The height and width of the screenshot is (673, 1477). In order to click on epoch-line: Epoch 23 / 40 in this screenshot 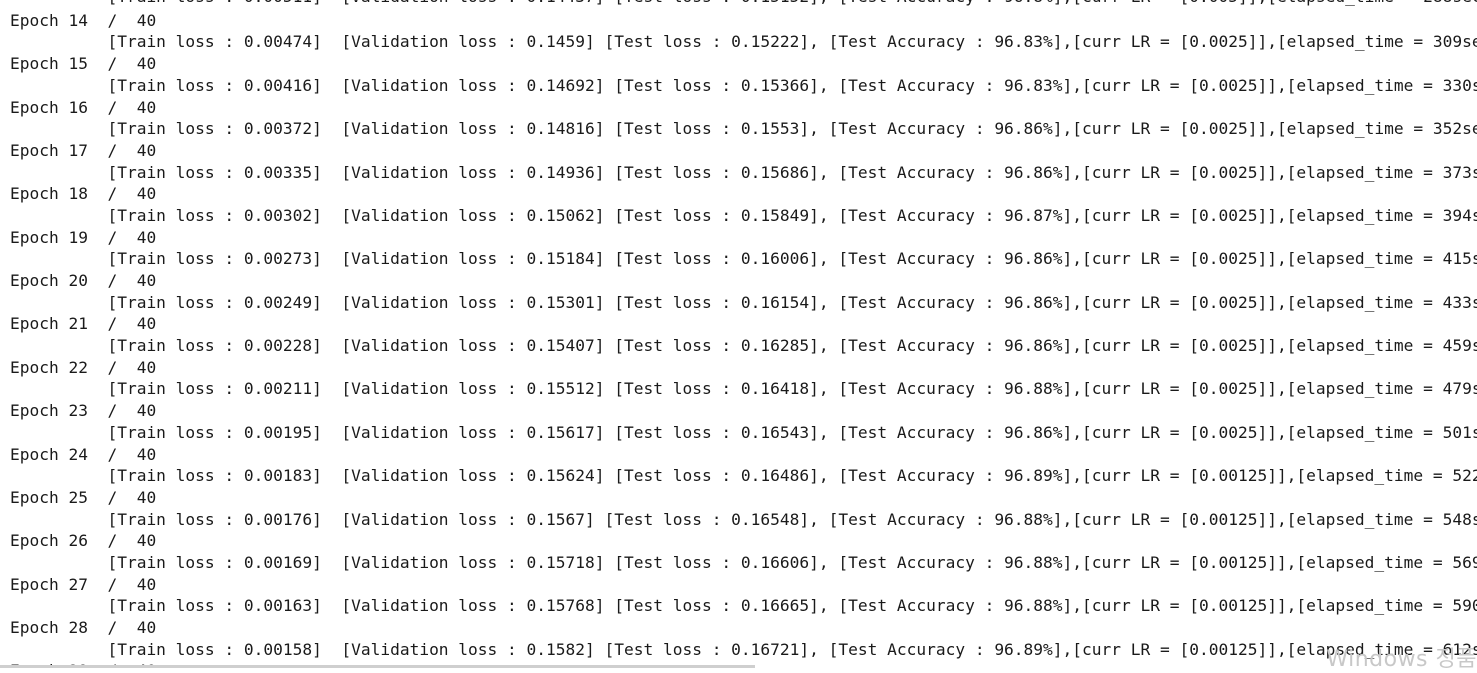, I will do `click(83, 410)`.